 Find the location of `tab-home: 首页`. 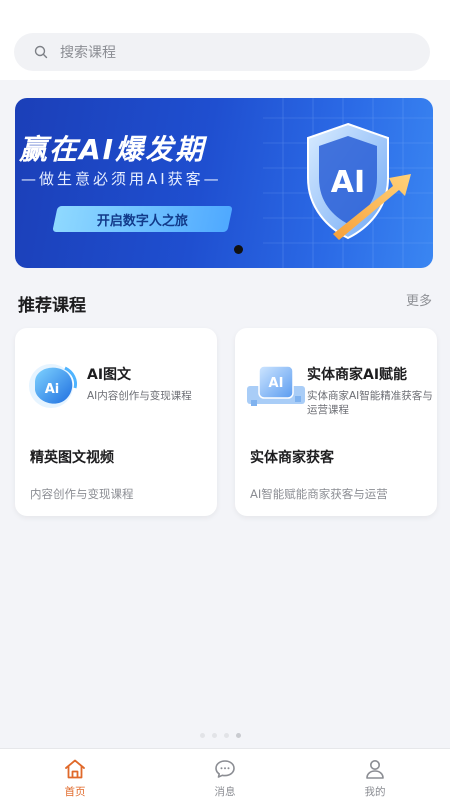

tab-home: 首页 is located at coordinates (75, 774).